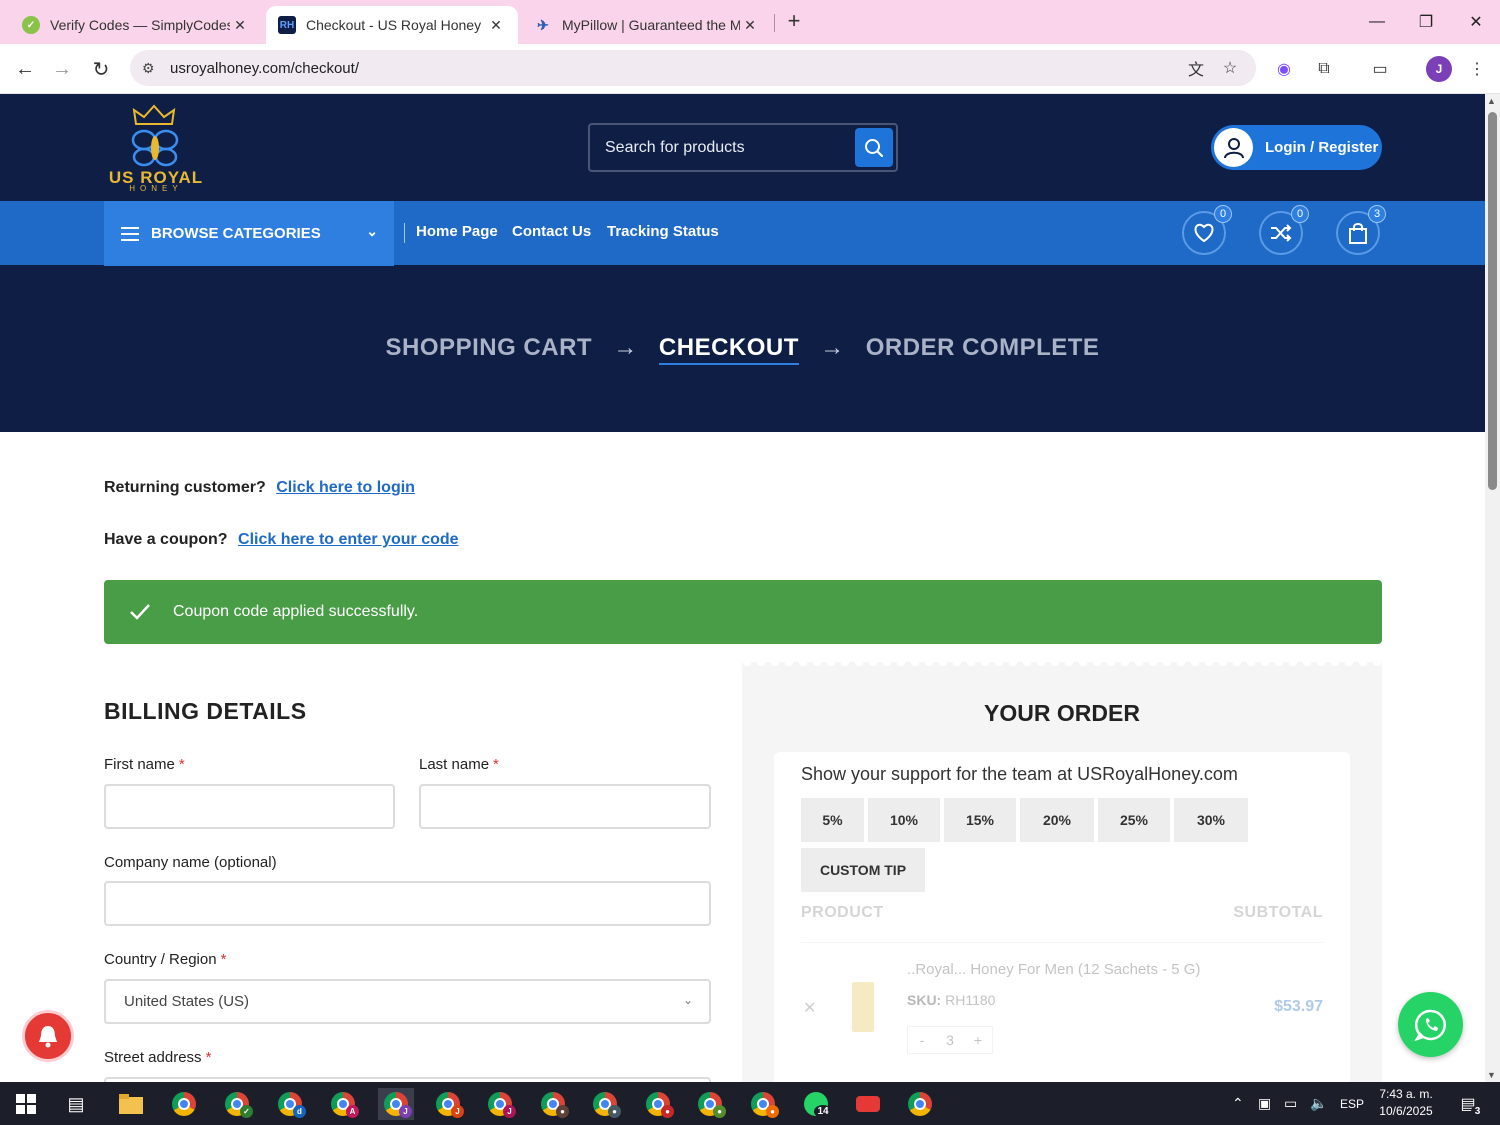 This screenshot has height=1125, width=1500. What do you see at coordinates (1196, 68) in the screenshot?
I see `translate-icon: 文` at bounding box center [1196, 68].